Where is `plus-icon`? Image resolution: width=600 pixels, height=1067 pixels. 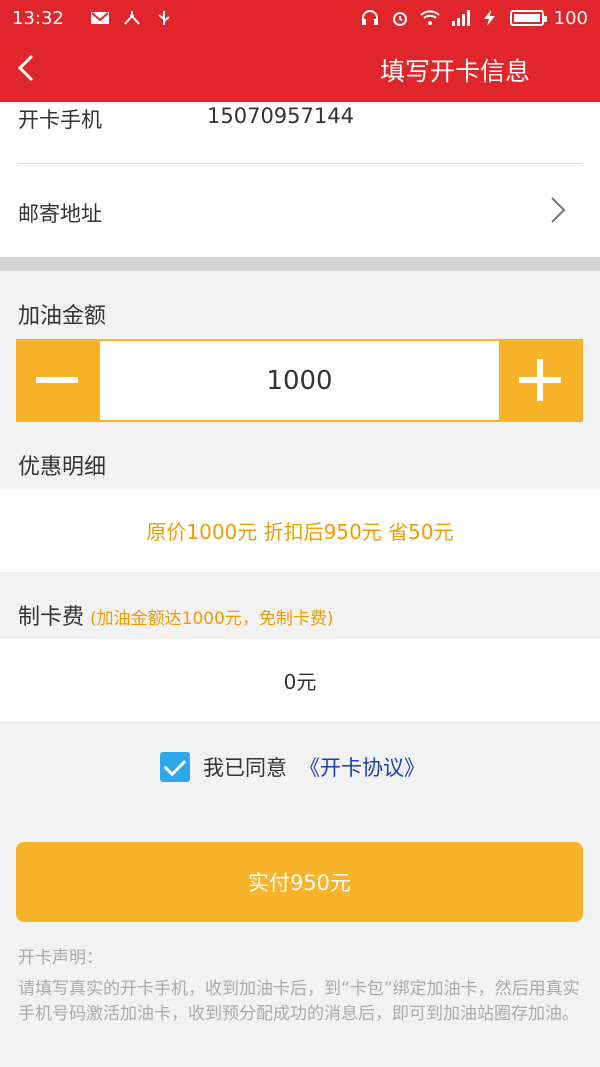 plus-icon is located at coordinates (541, 380).